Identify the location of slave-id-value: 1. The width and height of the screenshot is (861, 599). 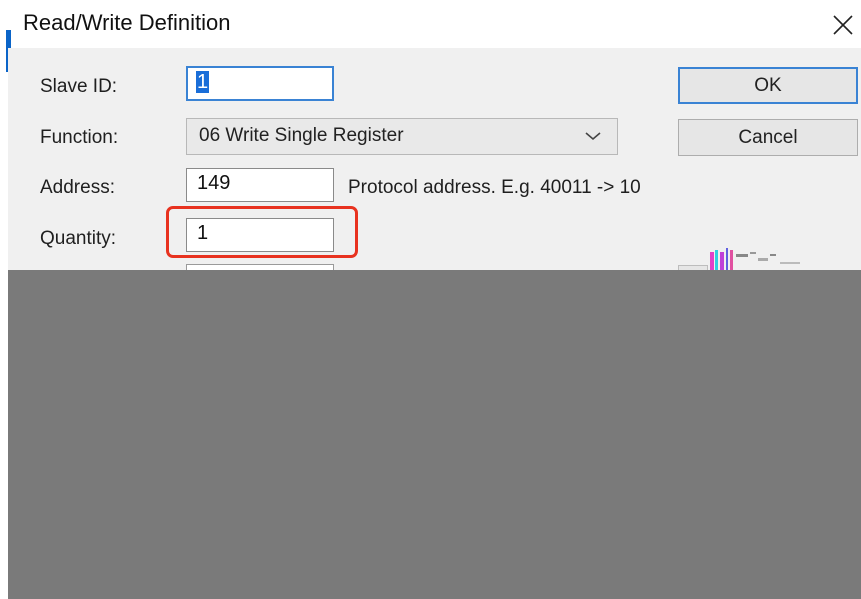
(203, 82).